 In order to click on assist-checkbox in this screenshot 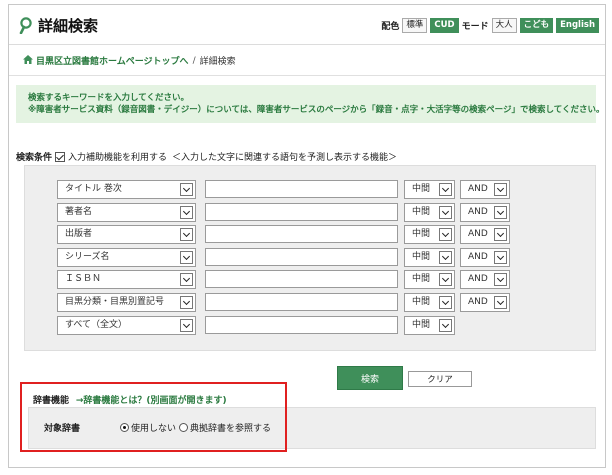, I will do `click(60, 156)`.